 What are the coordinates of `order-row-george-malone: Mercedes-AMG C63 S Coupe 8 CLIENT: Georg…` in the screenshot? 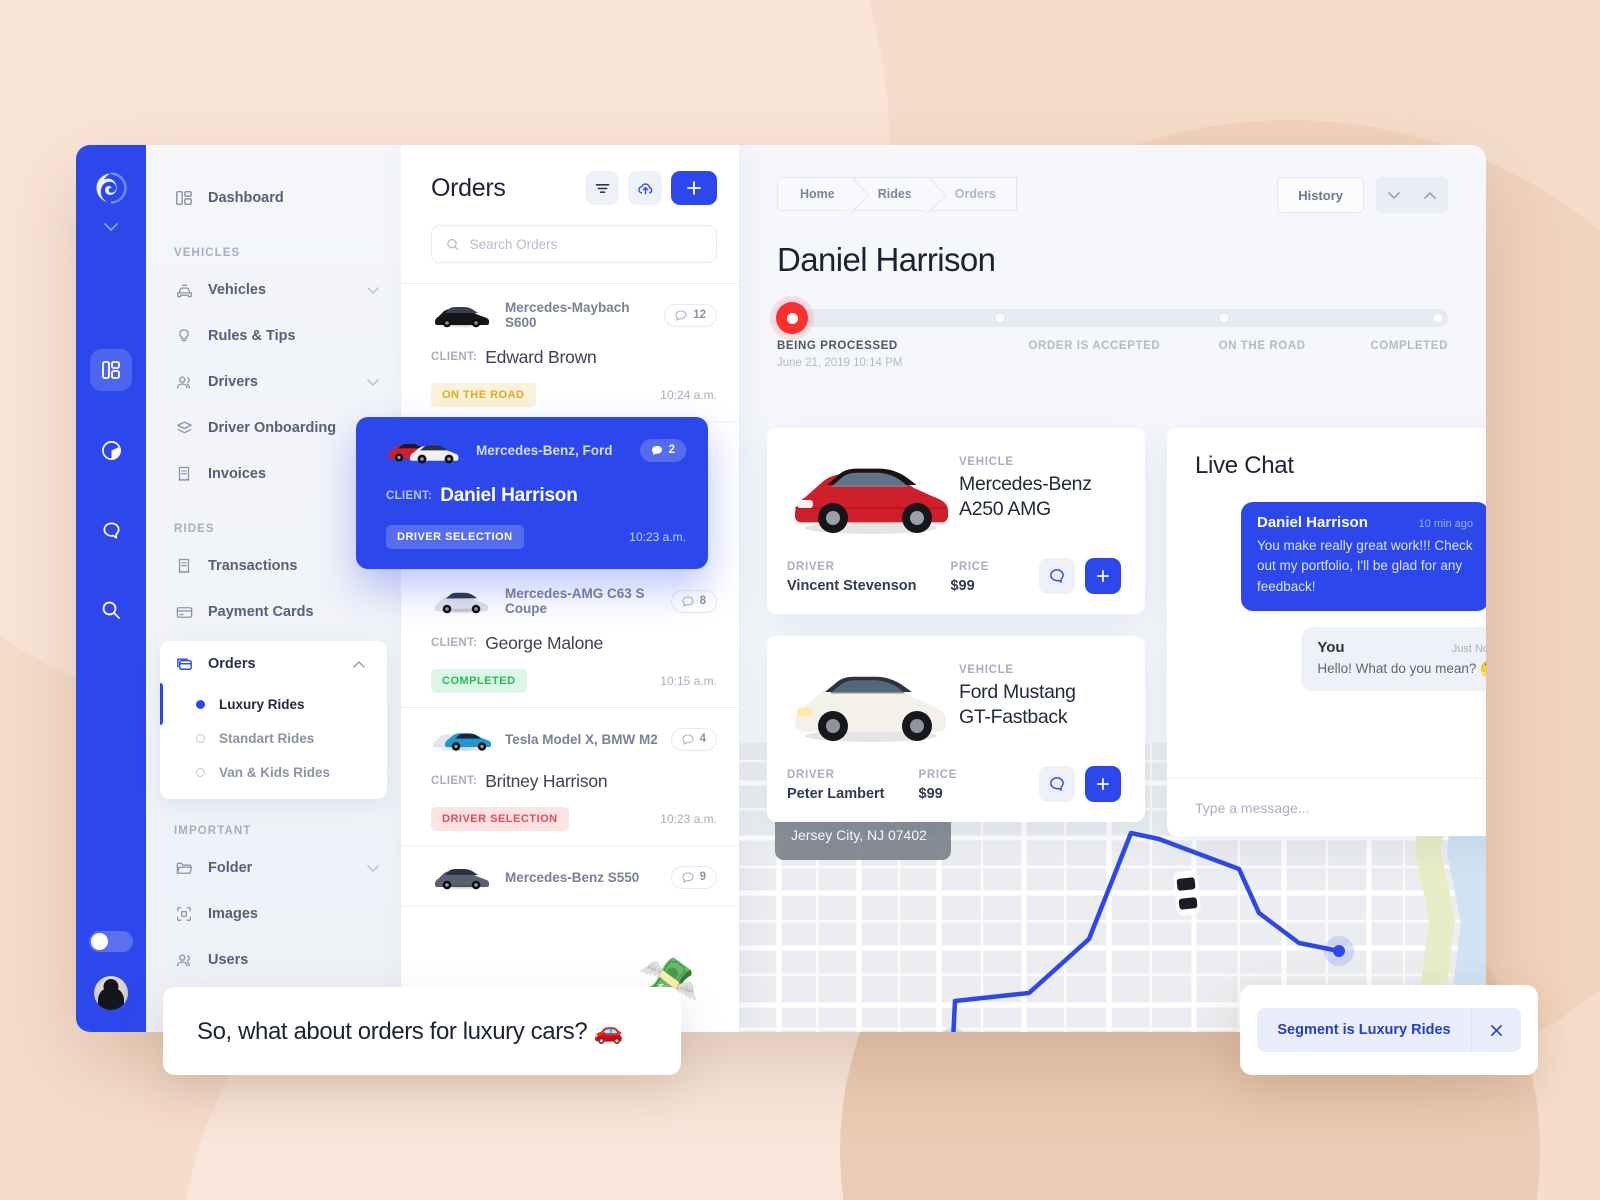 It's located at (570, 639).